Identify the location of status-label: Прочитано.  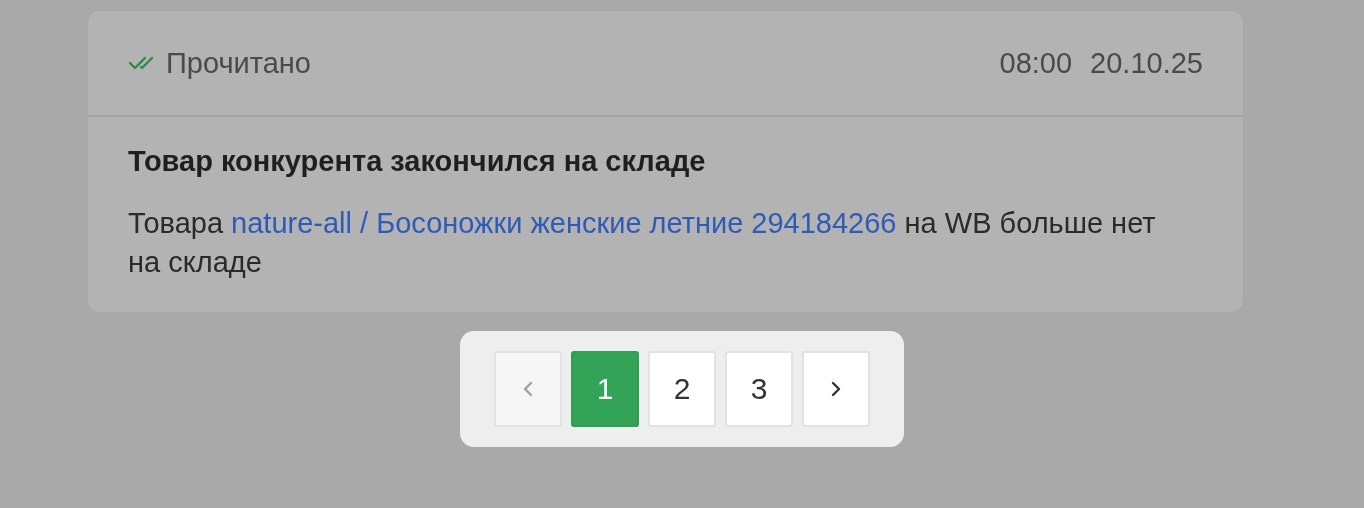
(238, 63).